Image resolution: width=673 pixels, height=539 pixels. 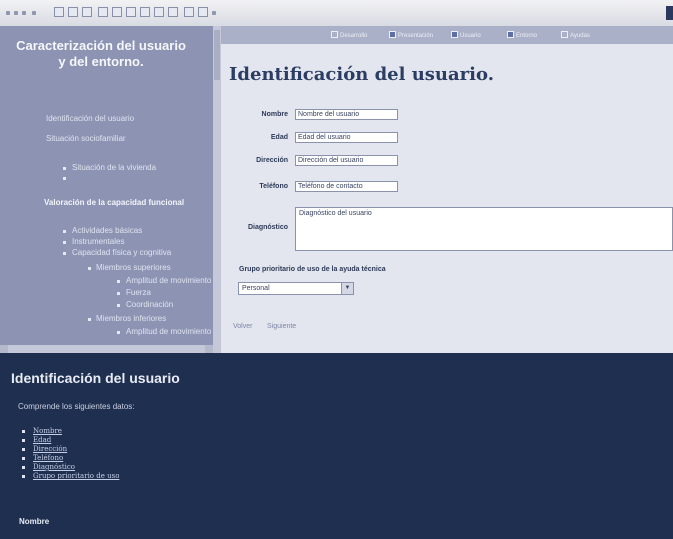 I want to click on help-link-grupo: Grupo prioritario de uso, so click(x=70, y=476).